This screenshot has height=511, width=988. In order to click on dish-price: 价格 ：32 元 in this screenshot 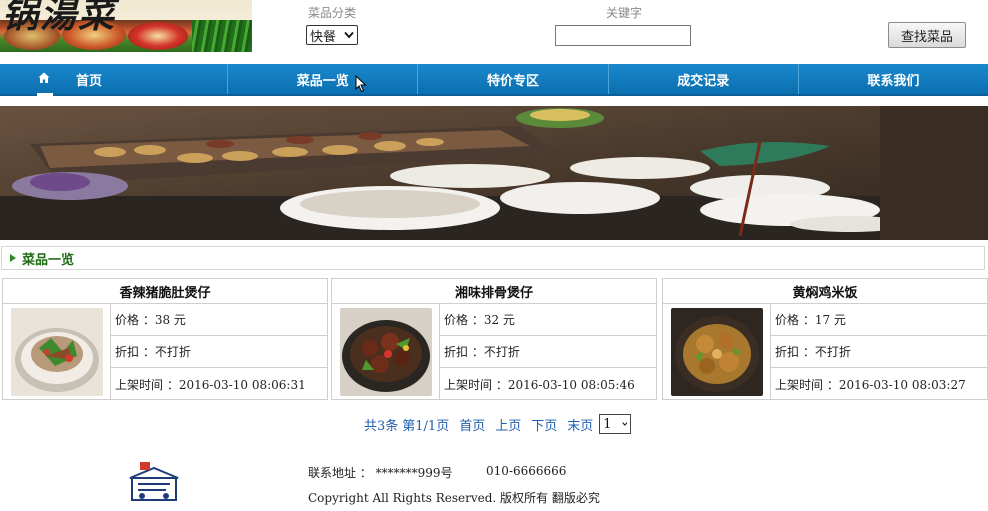, I will do `click(548, 320)`.